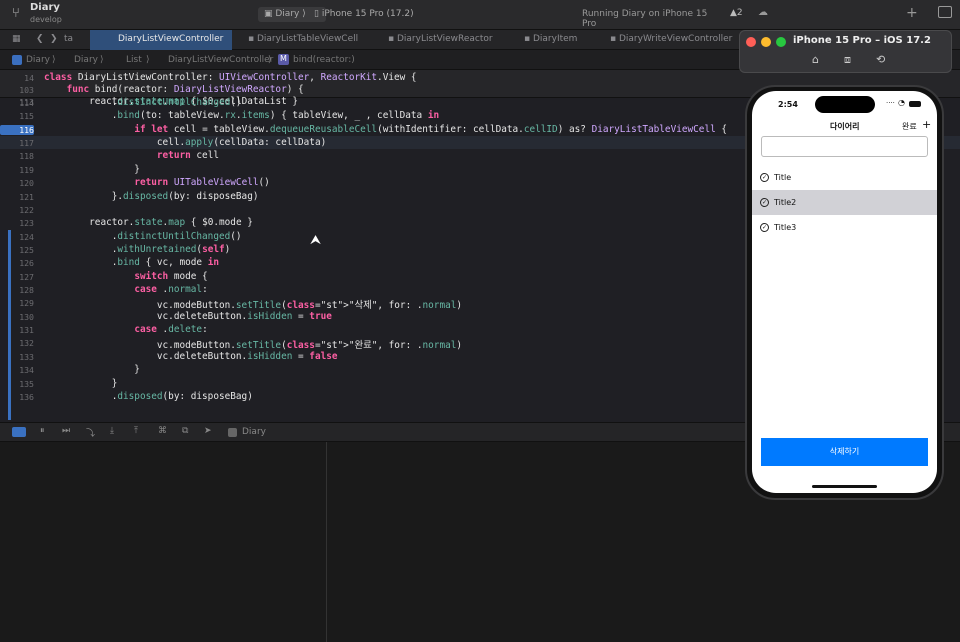 This screenshot has height=642, width=960. What do you see at coordinates (17, 210) in the screenshot?
I see `line-number: 122` at bounding box center [17, 210].